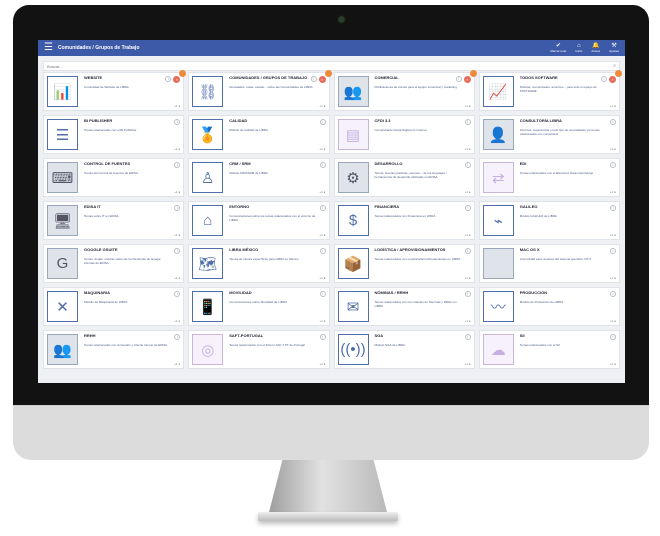  I want to click on card-title: CONTROL DE FUENTES, so click(123, 164).